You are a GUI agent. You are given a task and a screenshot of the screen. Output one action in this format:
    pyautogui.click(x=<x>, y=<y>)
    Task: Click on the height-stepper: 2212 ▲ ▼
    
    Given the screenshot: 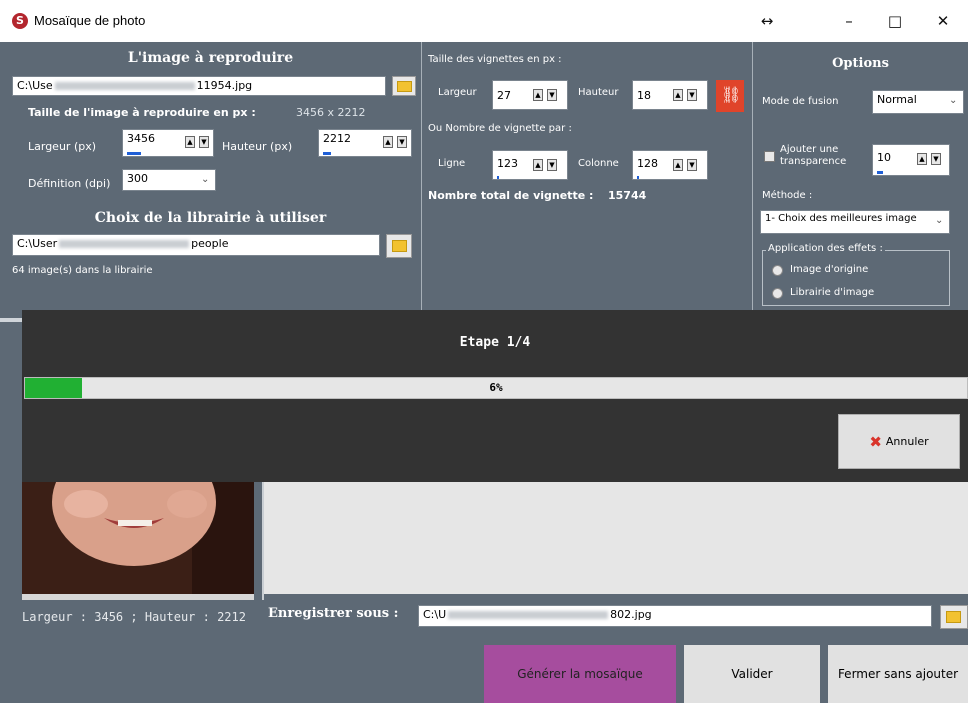 What is the action you would take?
    pyautogui.click(x=365, y=143)
    